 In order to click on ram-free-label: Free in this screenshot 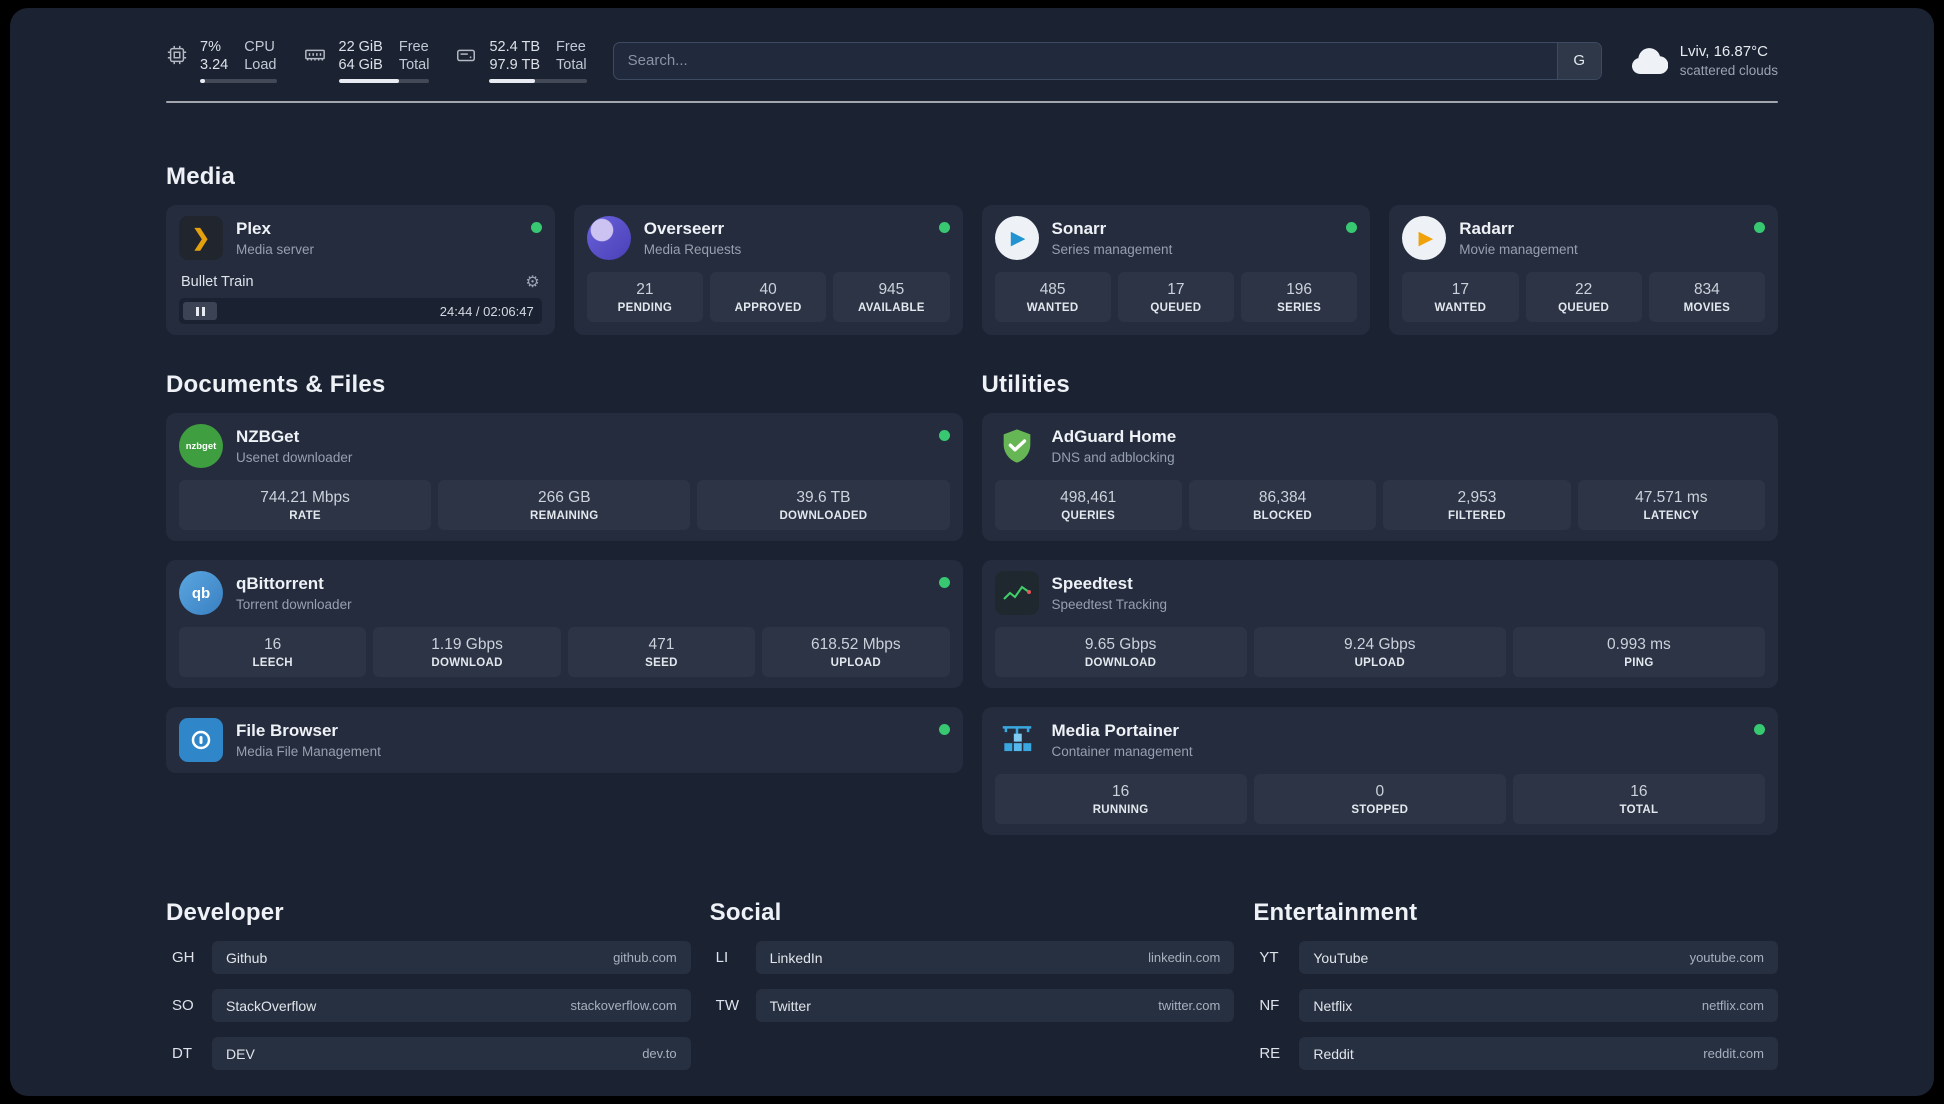, I will do `click(413, 47)`.